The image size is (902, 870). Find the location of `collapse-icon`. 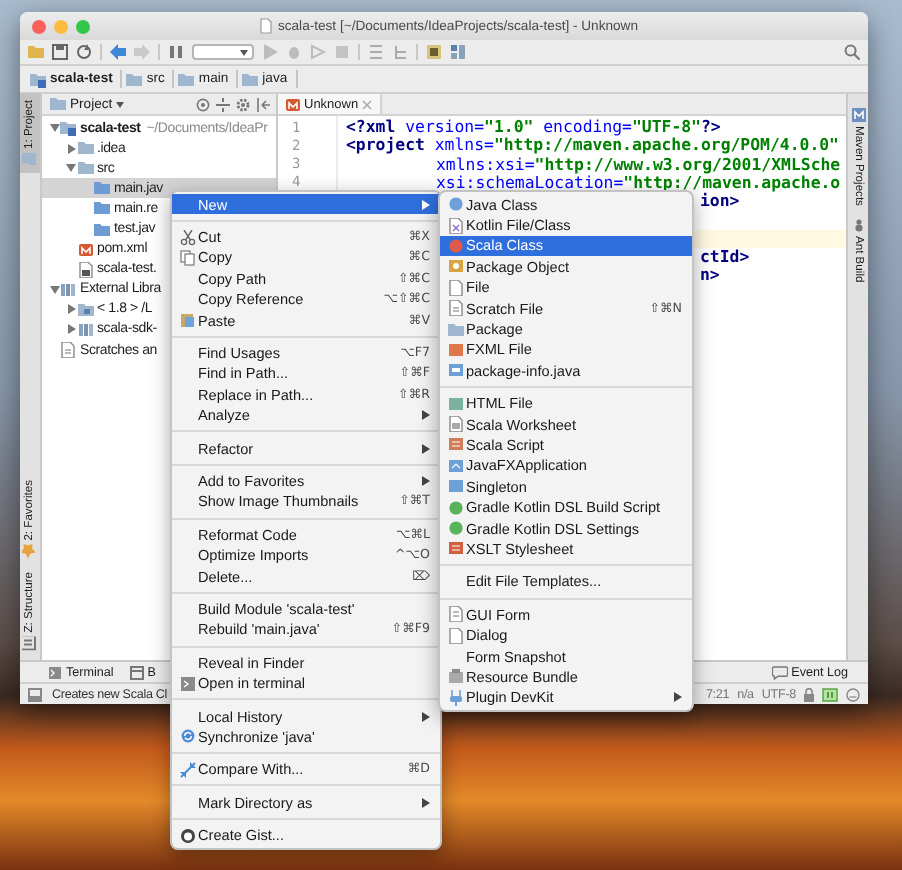

collapse-icon is located at coordinates (223, 104).